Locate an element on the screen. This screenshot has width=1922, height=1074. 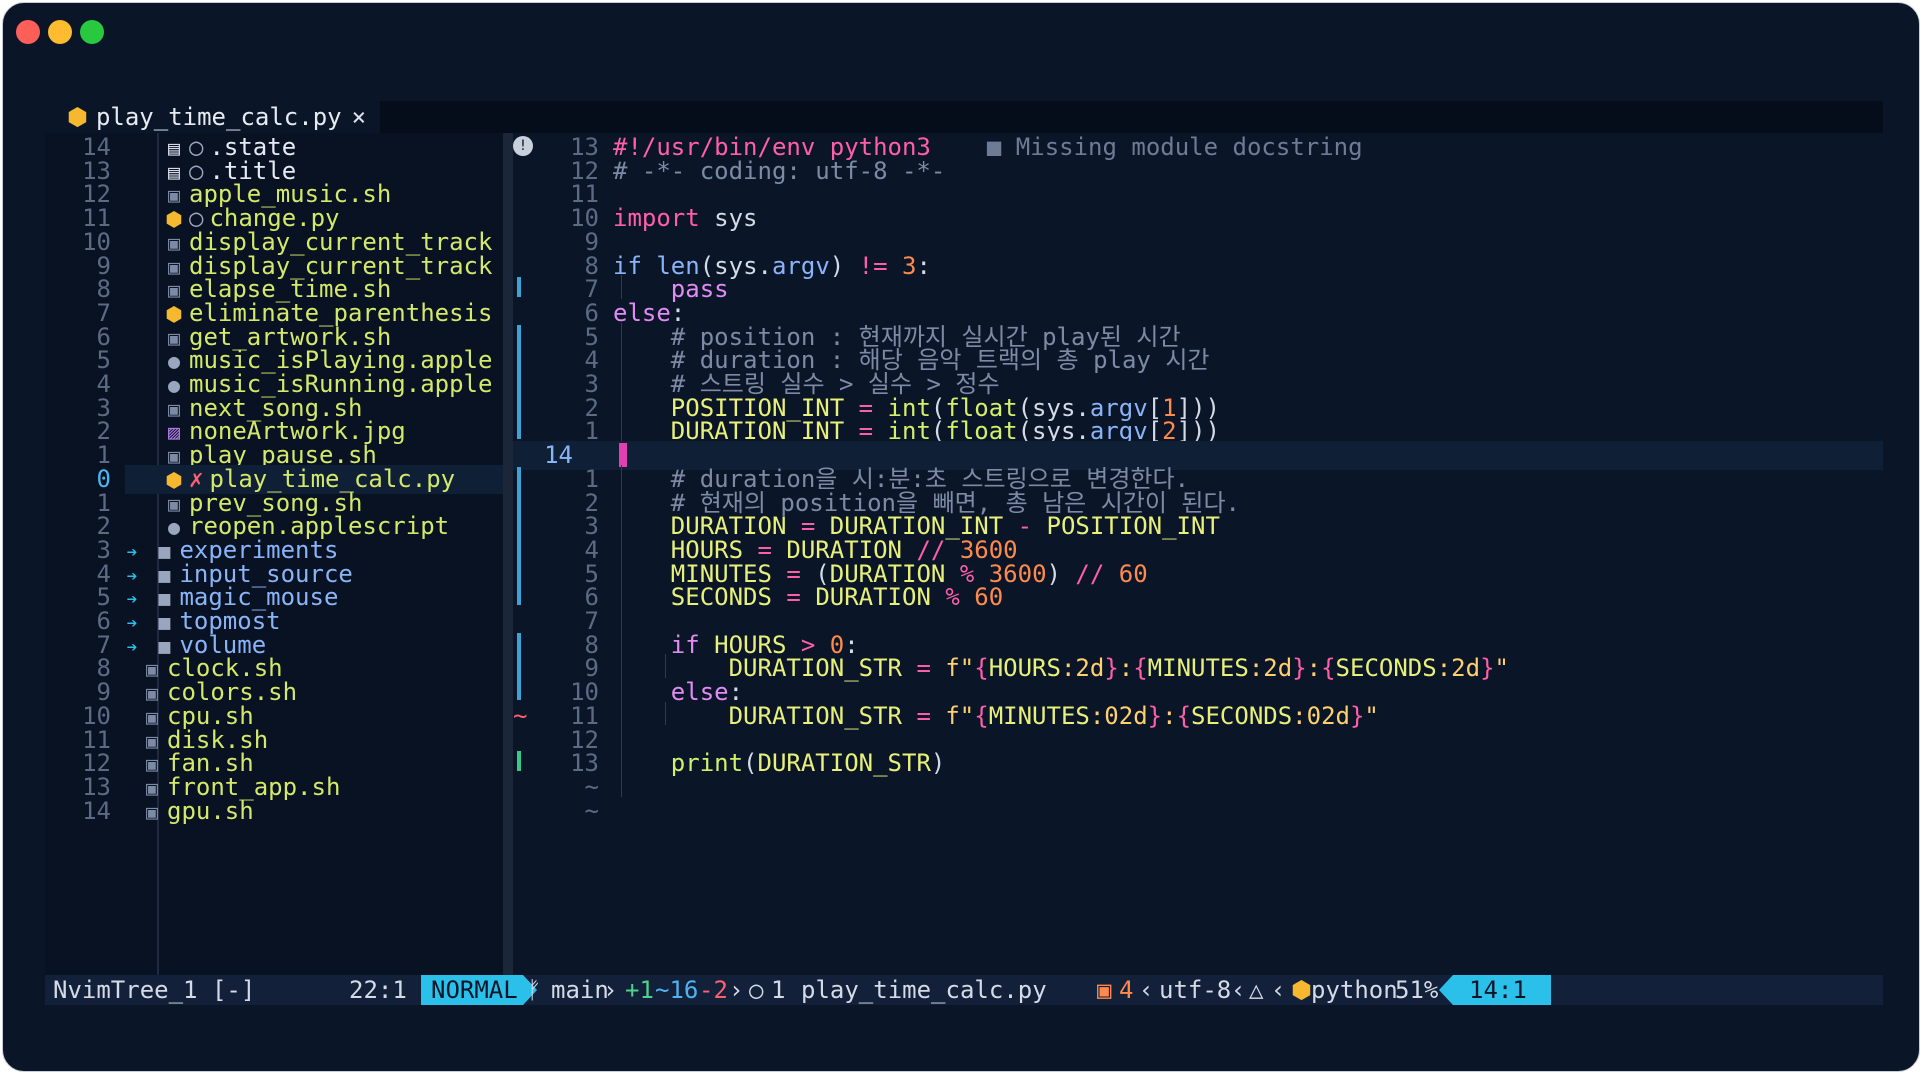
code-line: print(DURATION_STR) is located at coordinates (779, 763).